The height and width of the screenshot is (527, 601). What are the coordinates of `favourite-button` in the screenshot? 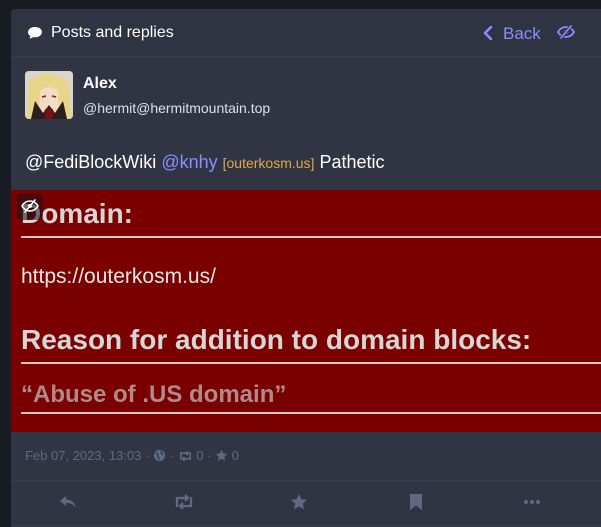 It's located at (301, 504).